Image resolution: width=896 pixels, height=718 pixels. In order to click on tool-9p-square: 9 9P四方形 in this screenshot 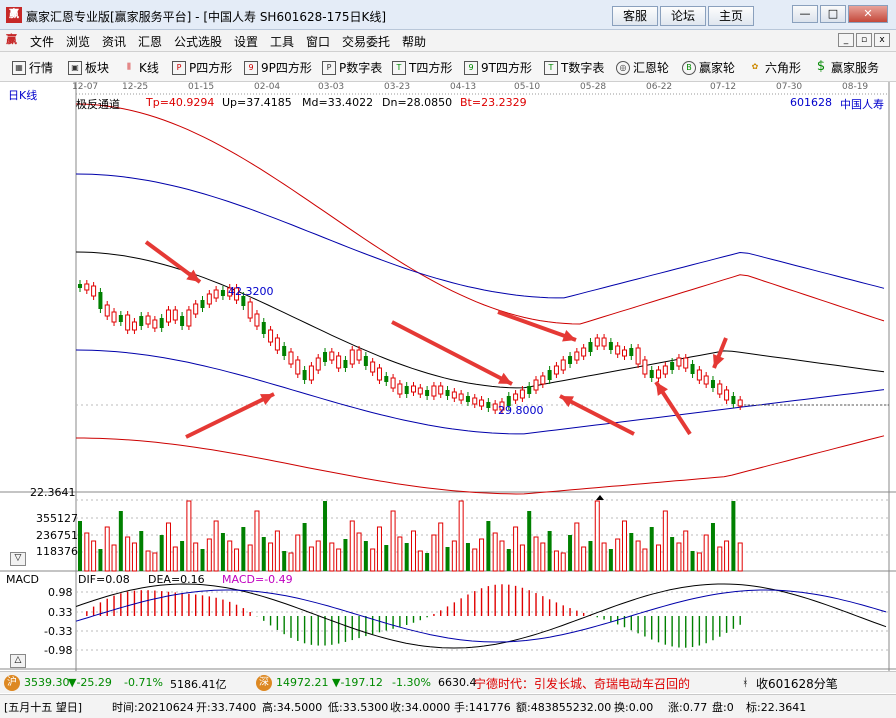, I will do `click(278, 67)`.